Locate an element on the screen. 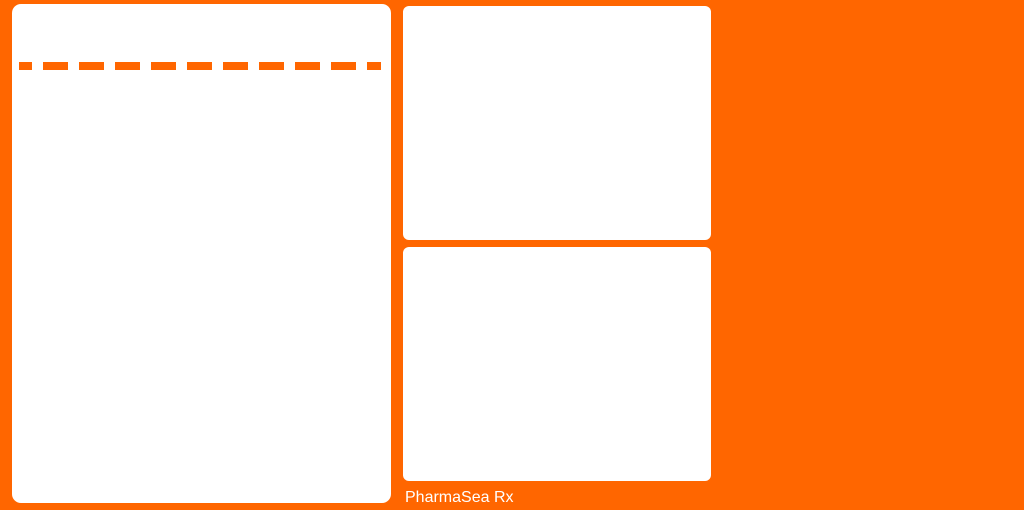  right-top-content-panel is located at coordinates (557, 123).